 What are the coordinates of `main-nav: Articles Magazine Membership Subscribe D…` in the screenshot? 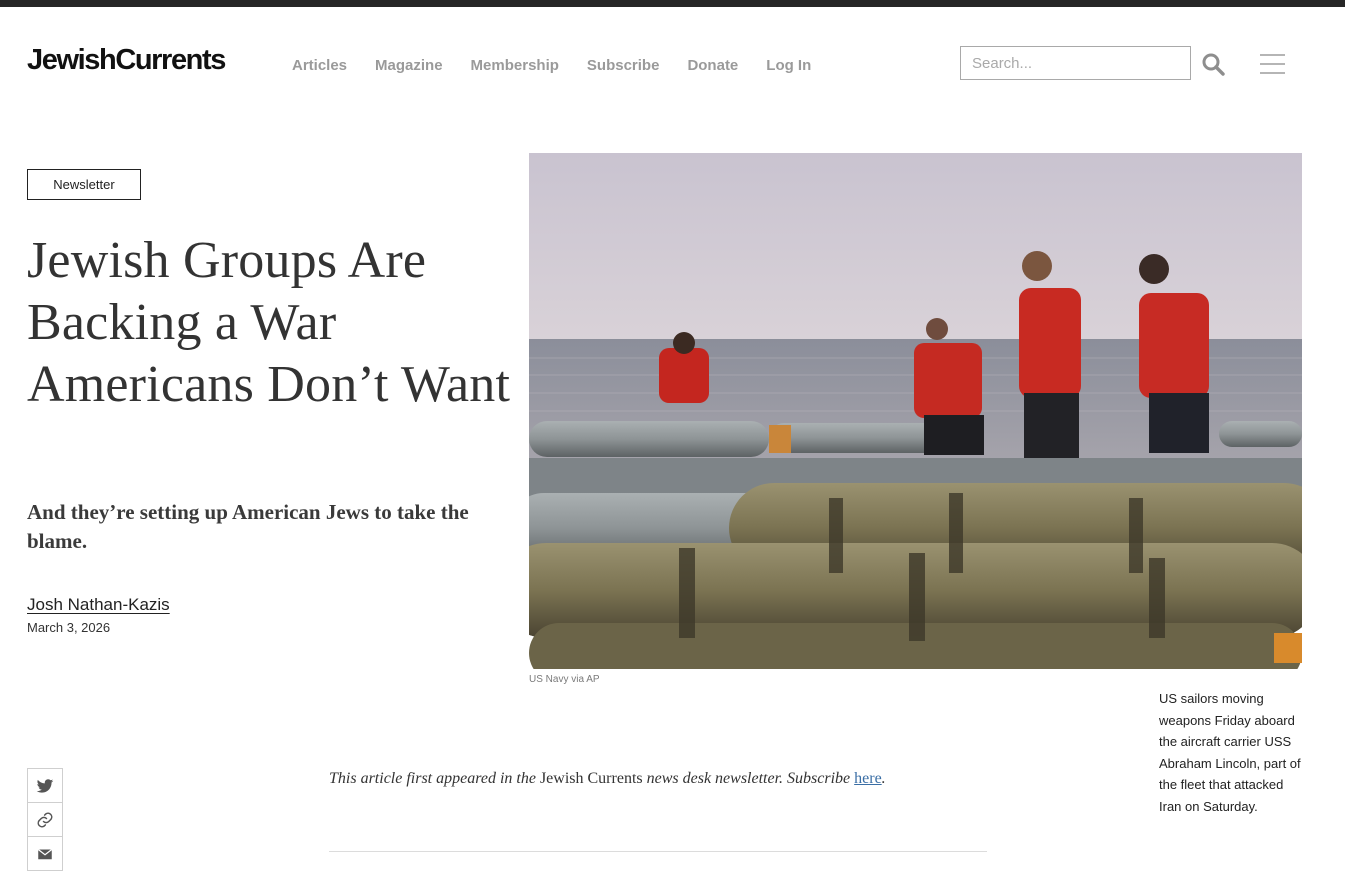 It's located at (565, 65).